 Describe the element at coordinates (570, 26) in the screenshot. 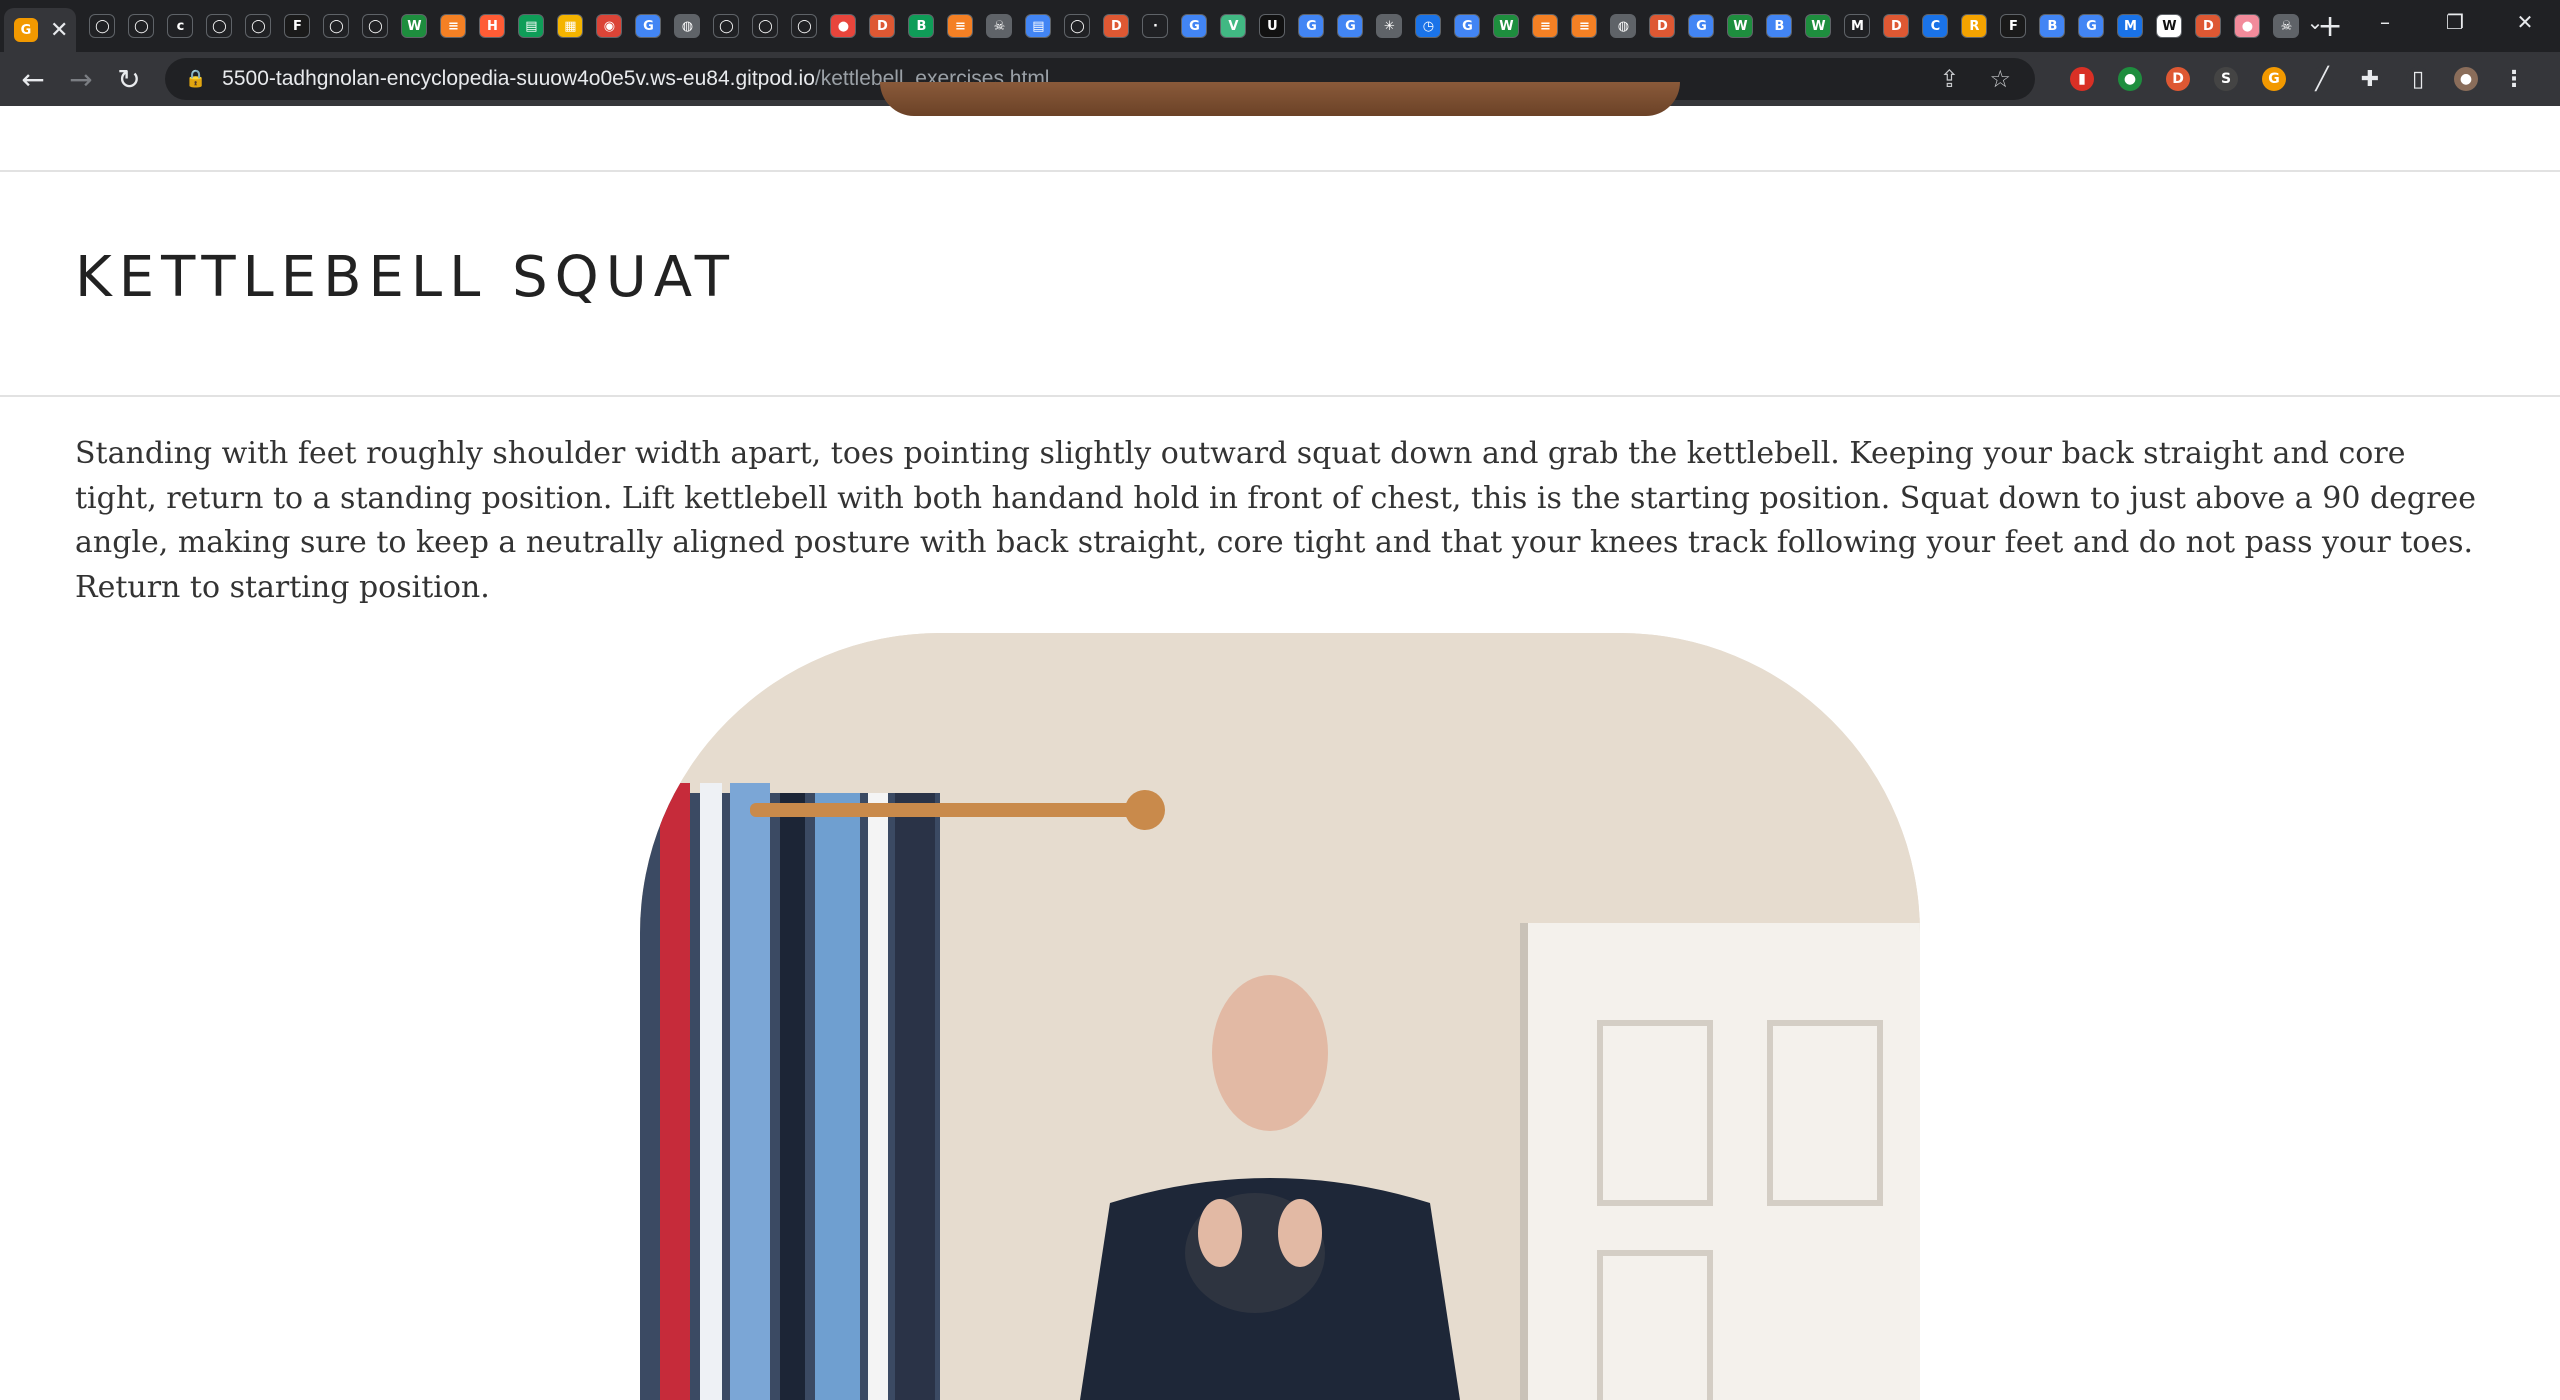

I see `calc-icon: ▦` at that location.